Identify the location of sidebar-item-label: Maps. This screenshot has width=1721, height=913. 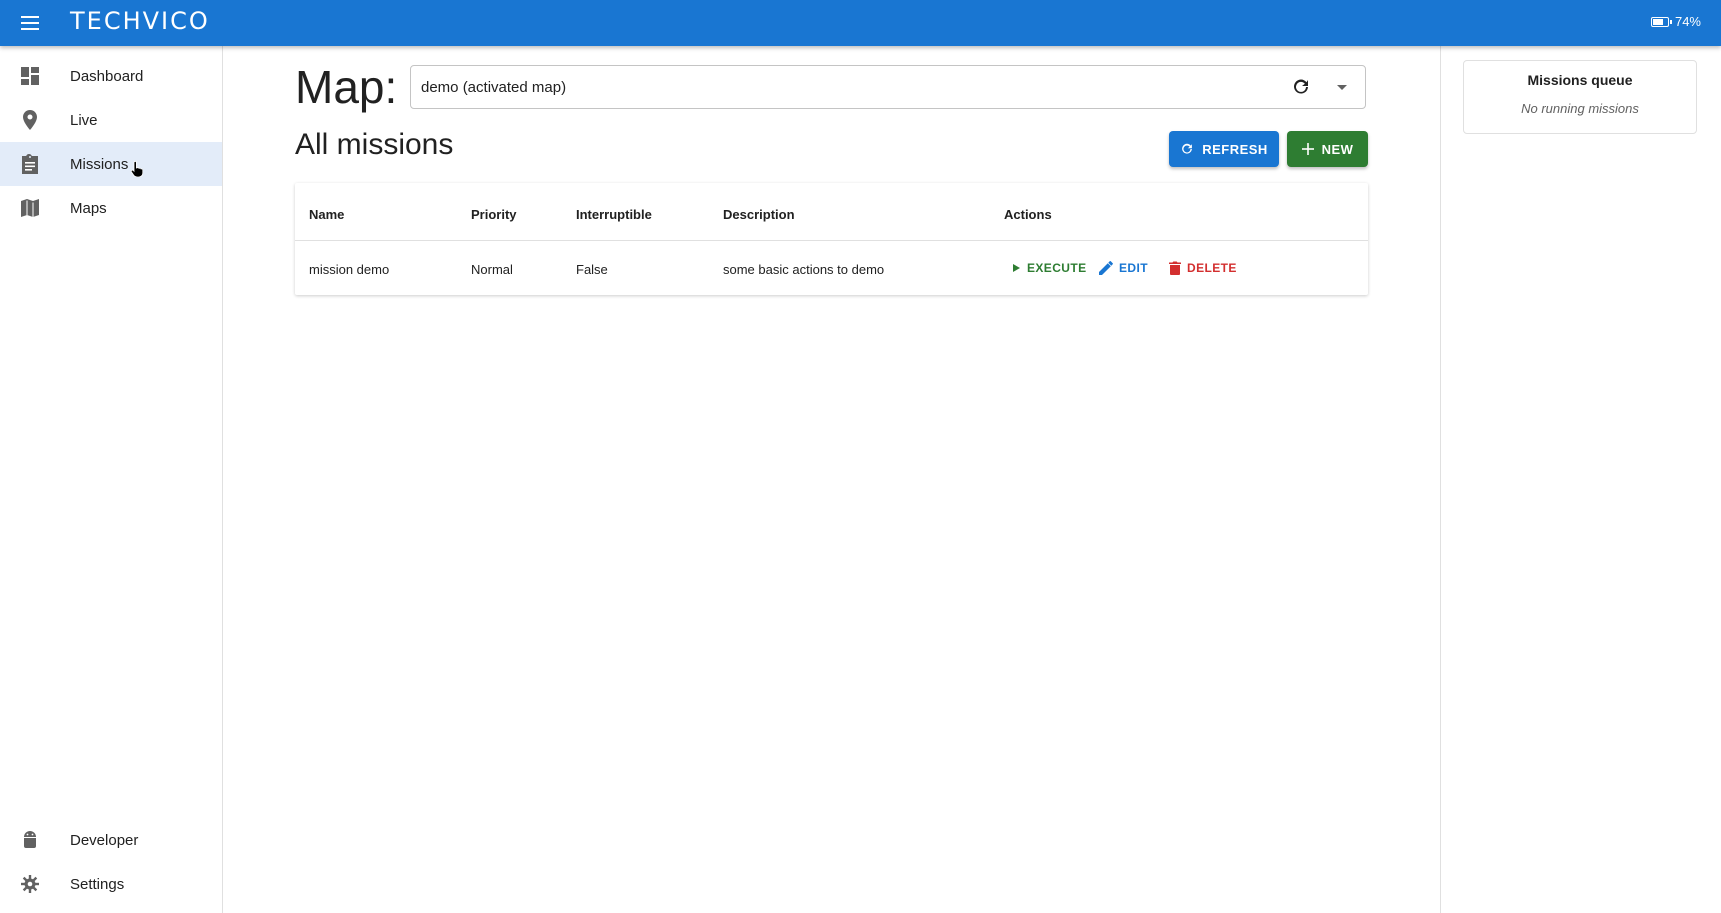
(88, 208).